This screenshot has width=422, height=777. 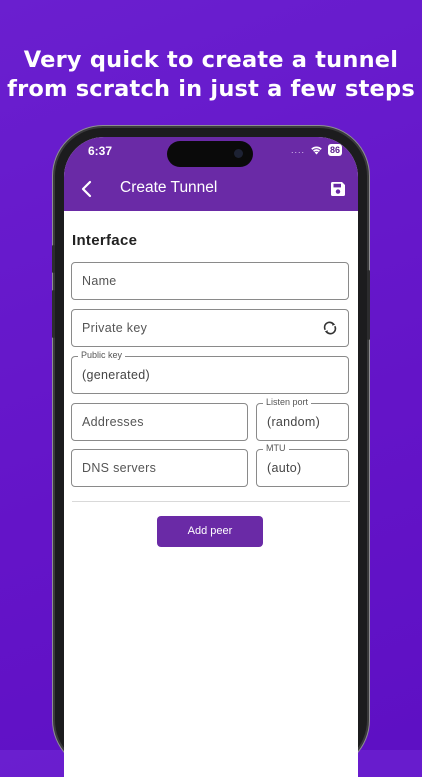 I want to click on regenerate-key-button, so click(x=330, y=328).